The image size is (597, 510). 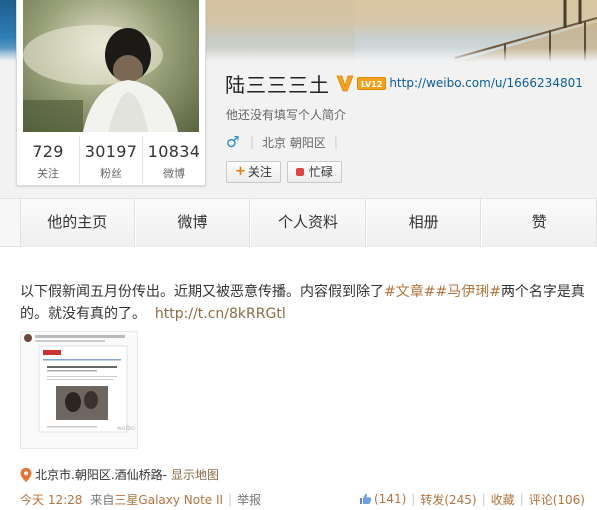 I want to click on post-source-label: 来自, so click(x=102, y=499).